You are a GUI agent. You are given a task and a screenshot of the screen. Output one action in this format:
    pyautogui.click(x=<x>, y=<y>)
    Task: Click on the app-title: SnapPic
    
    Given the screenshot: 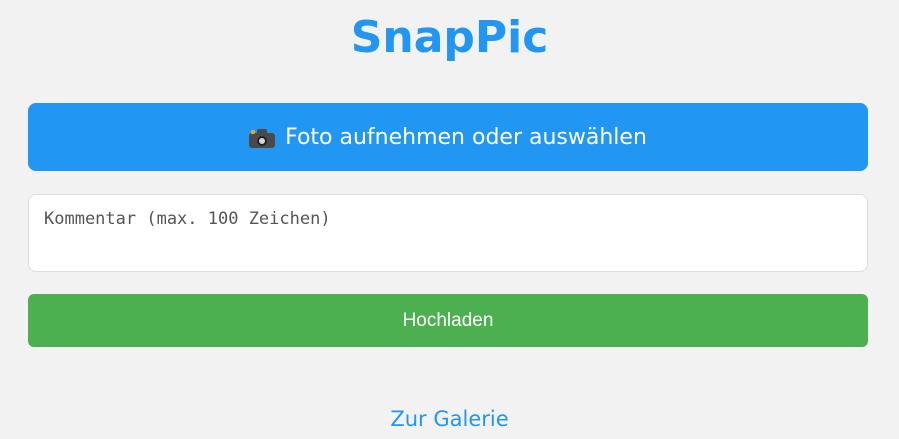 What is the action you would take?
    pyautogui.click(x=449, y=37)
    